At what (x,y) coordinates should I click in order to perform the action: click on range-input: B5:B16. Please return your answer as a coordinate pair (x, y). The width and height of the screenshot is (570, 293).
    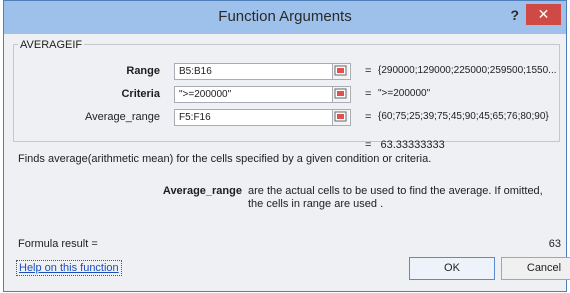
    Looking at the image, I should click on (262, 71).